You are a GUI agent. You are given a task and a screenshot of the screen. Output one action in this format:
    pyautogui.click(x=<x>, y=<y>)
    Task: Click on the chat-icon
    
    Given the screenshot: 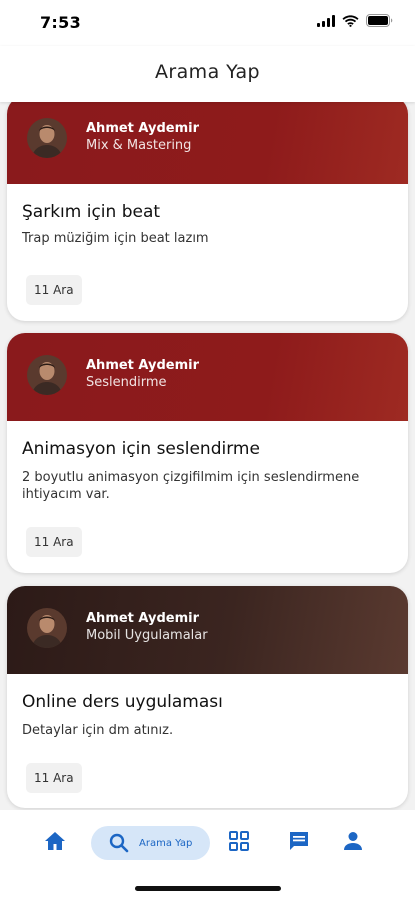 What is the action you would take?
    pyautogui.click(x=299, y=843)
    